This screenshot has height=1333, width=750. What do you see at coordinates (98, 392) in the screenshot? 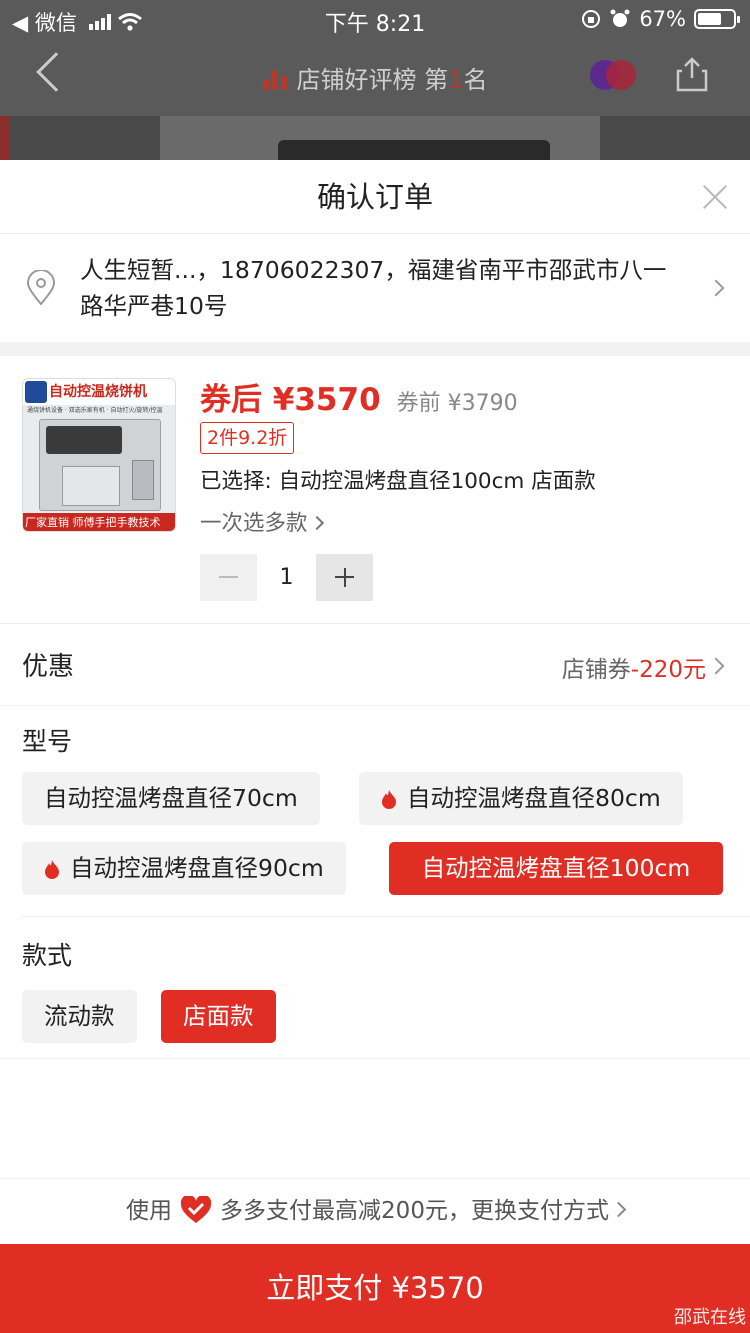
I see `thumb-title: 自动控温烧饼机` at bounding box center [98, 392].